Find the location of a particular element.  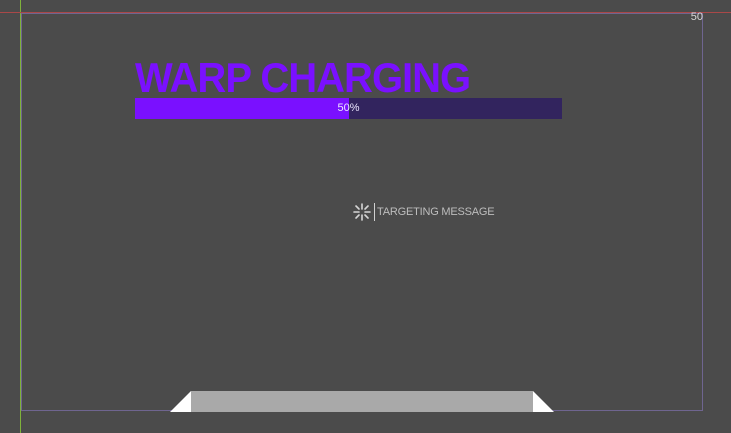

targeting-message: TARGETING MESSAGE is located at coordinates (436, 212).